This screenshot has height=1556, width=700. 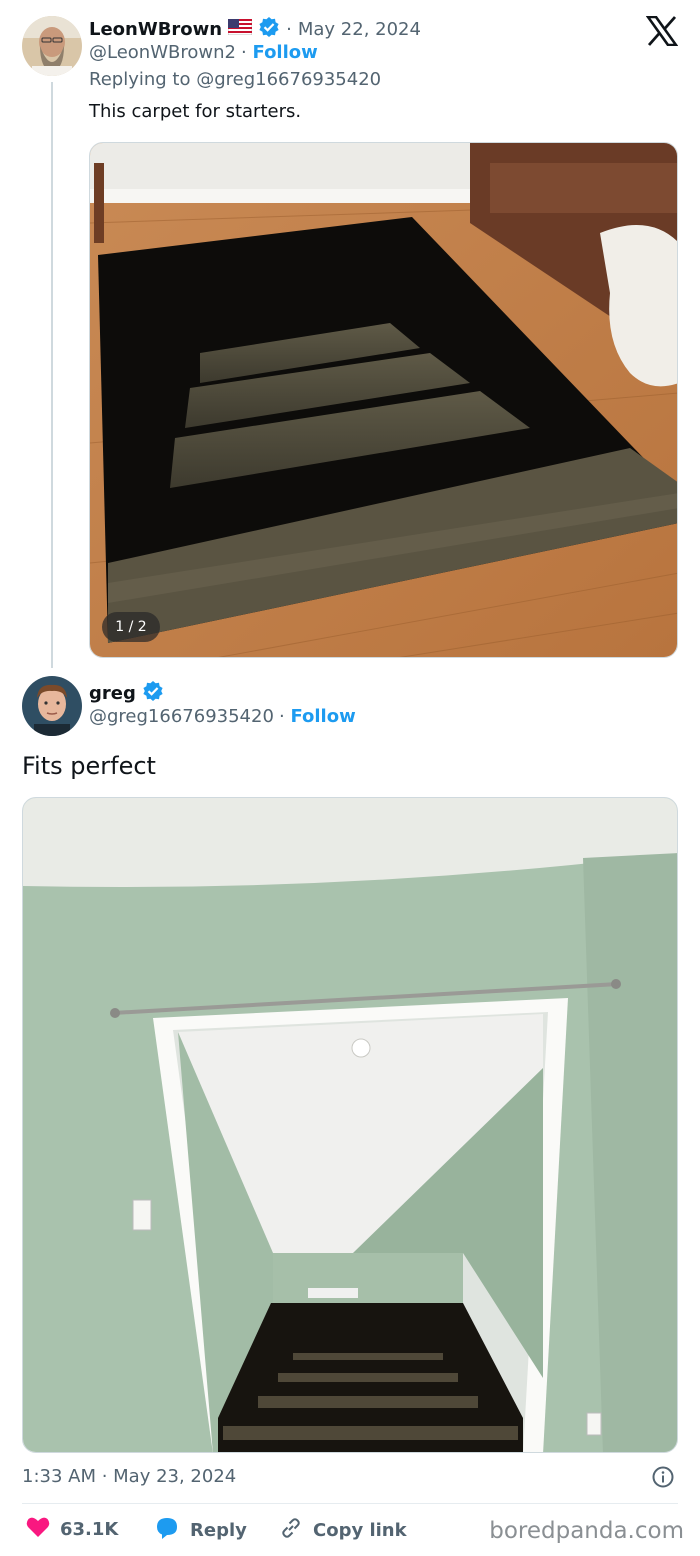 I want to click on heart-icon, so click(x=38, y=1529).